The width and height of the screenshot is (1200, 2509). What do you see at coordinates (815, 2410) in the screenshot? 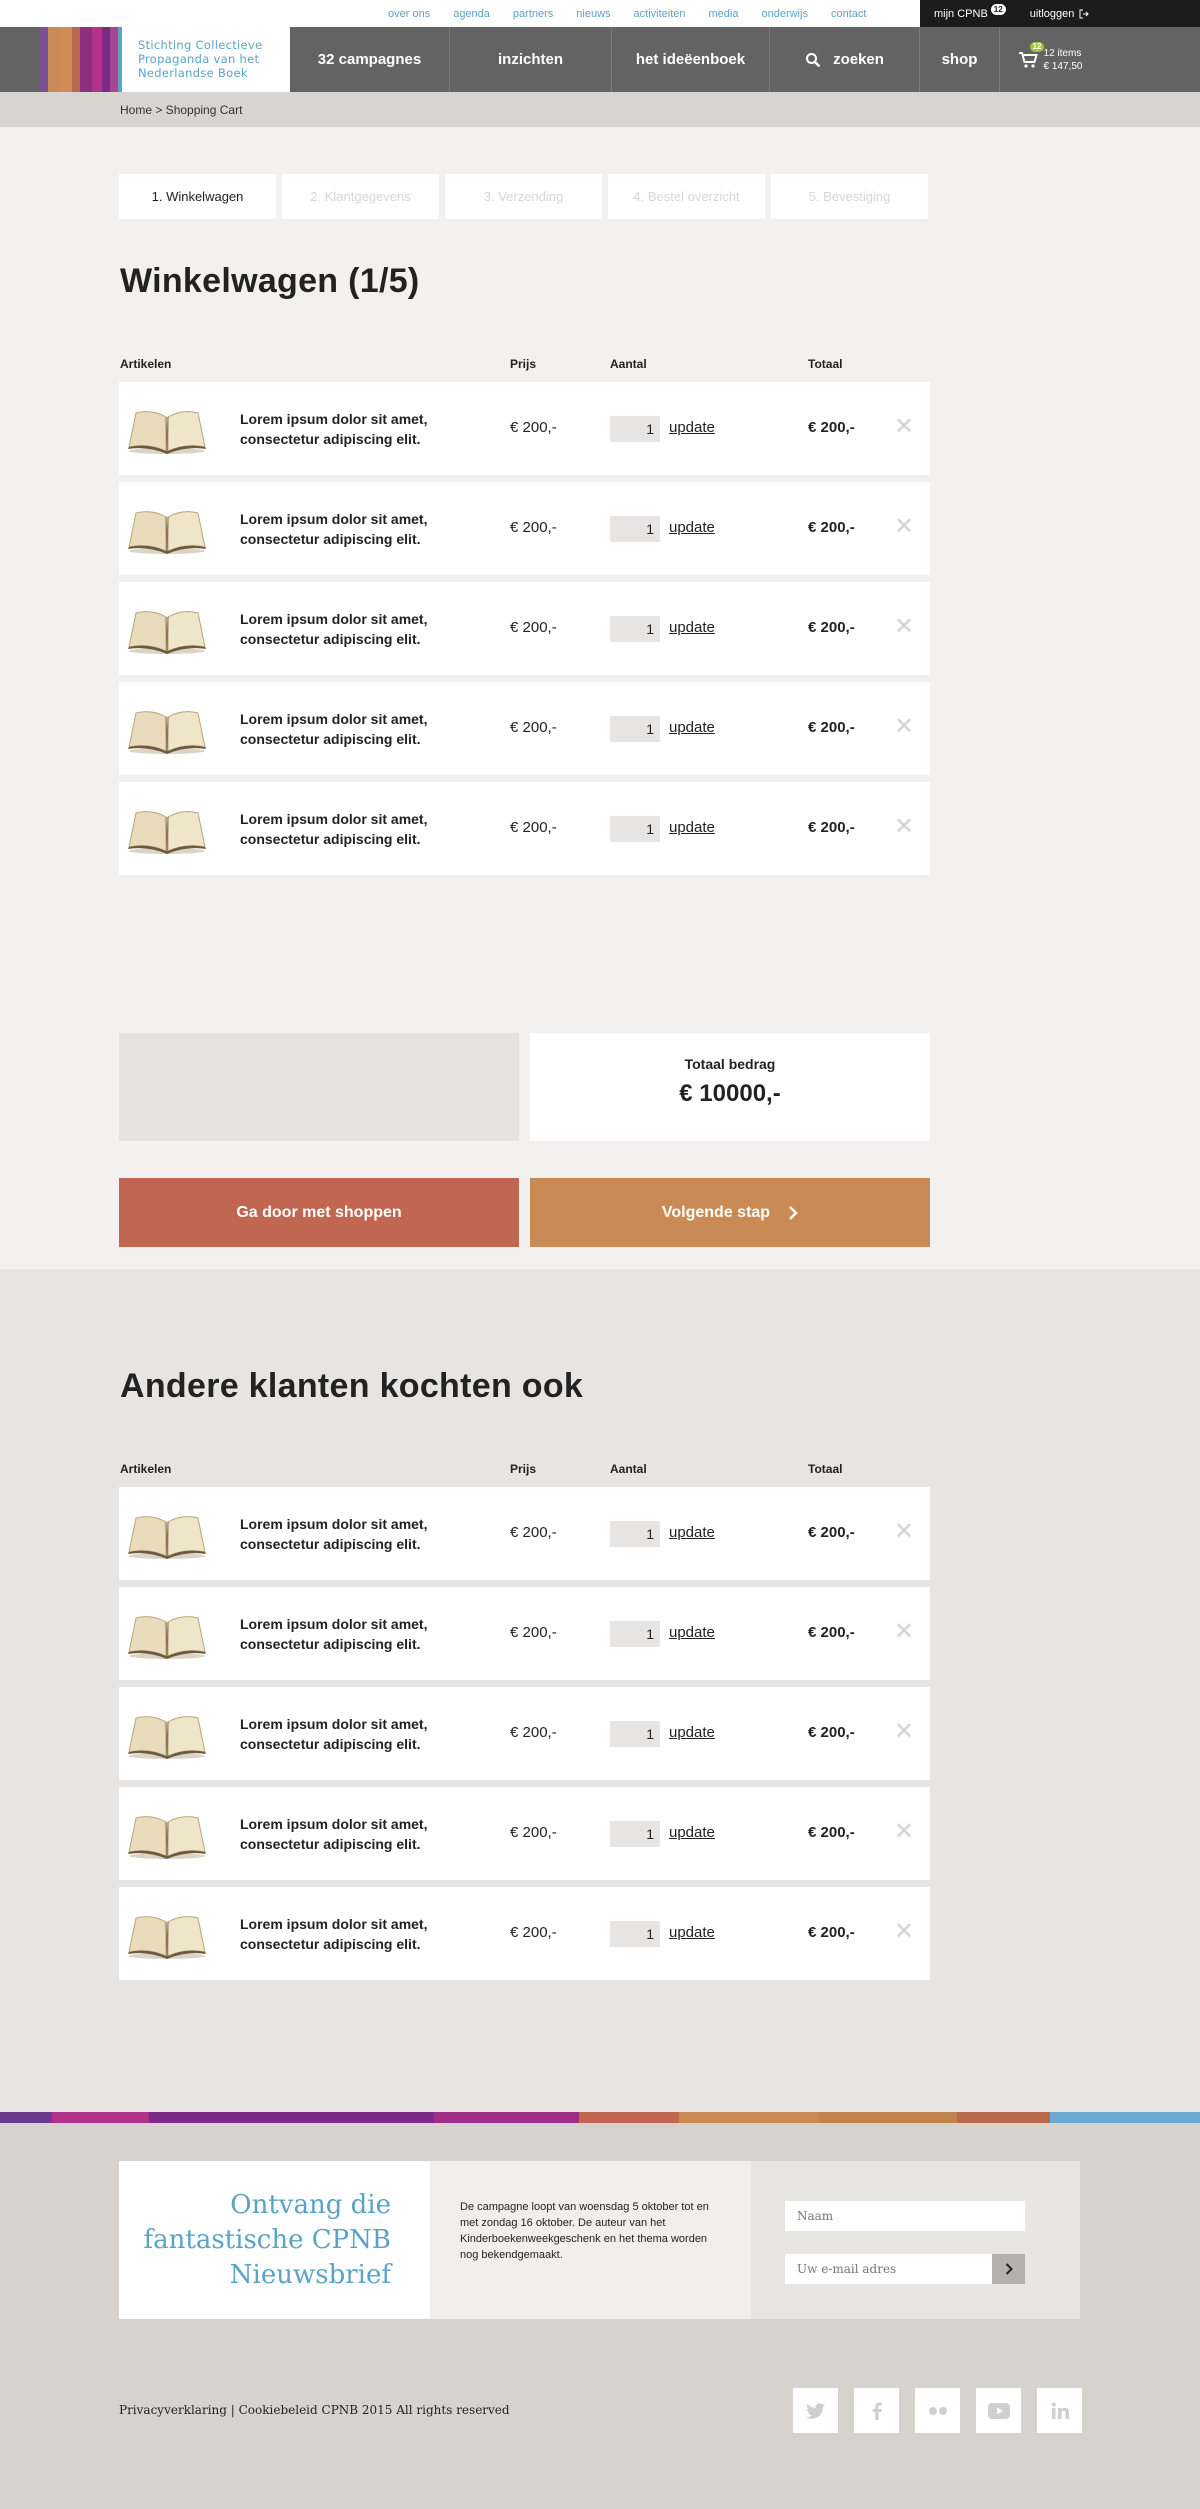
I see `twitter-icon` at bounding box center [815, 2410].